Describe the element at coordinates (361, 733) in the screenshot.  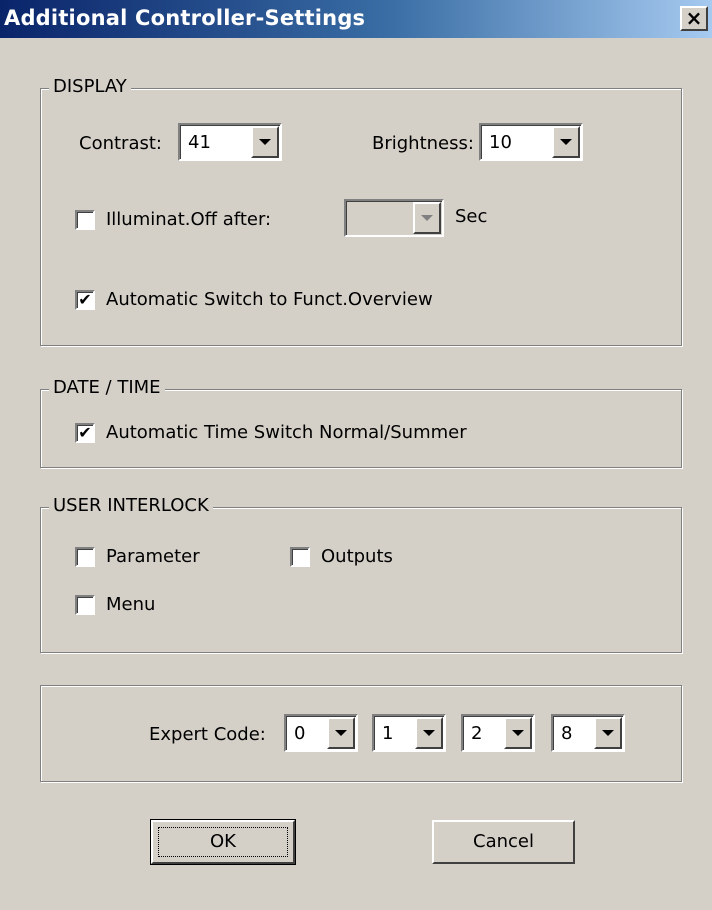
I see `expert-code-group: Expert Code: 0 1 2 8` at that location.